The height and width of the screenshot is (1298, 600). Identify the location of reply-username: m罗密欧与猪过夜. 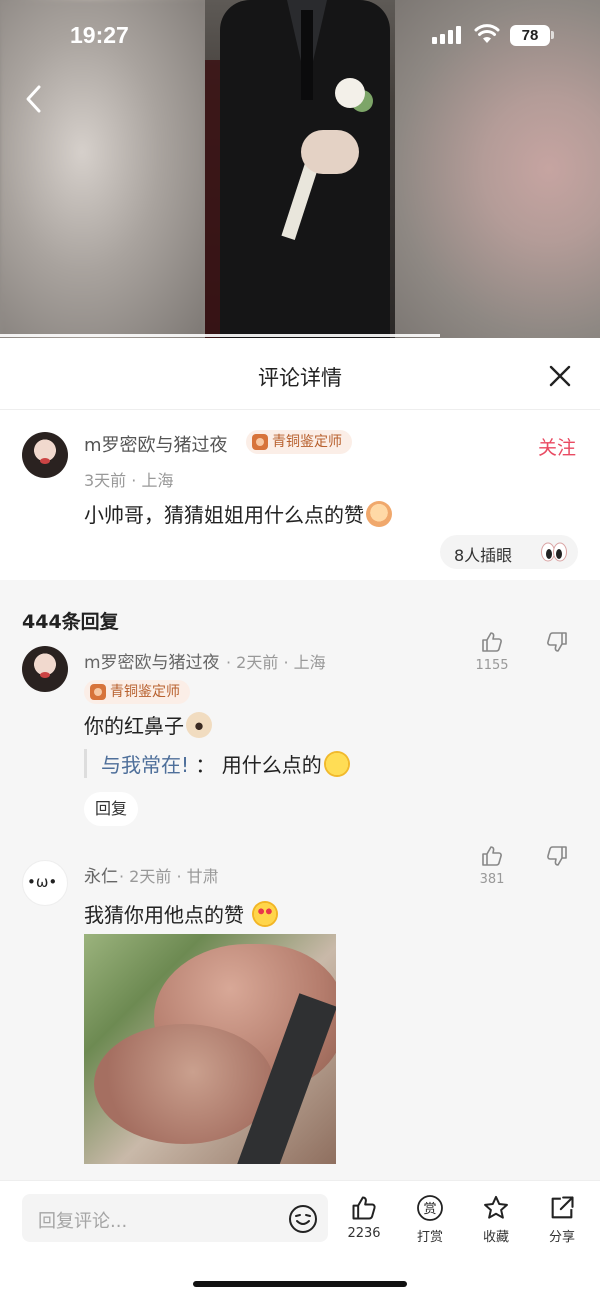
(152, 660).